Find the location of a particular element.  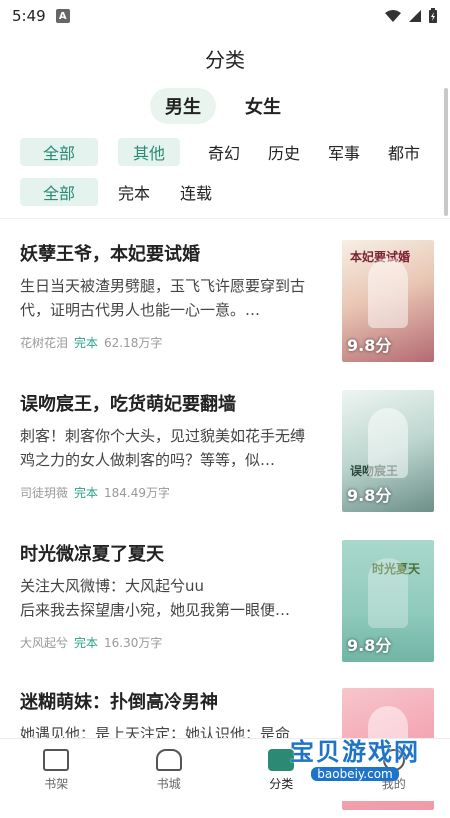

tab-profile-label: 我的 is located at coordinates (394, 783).